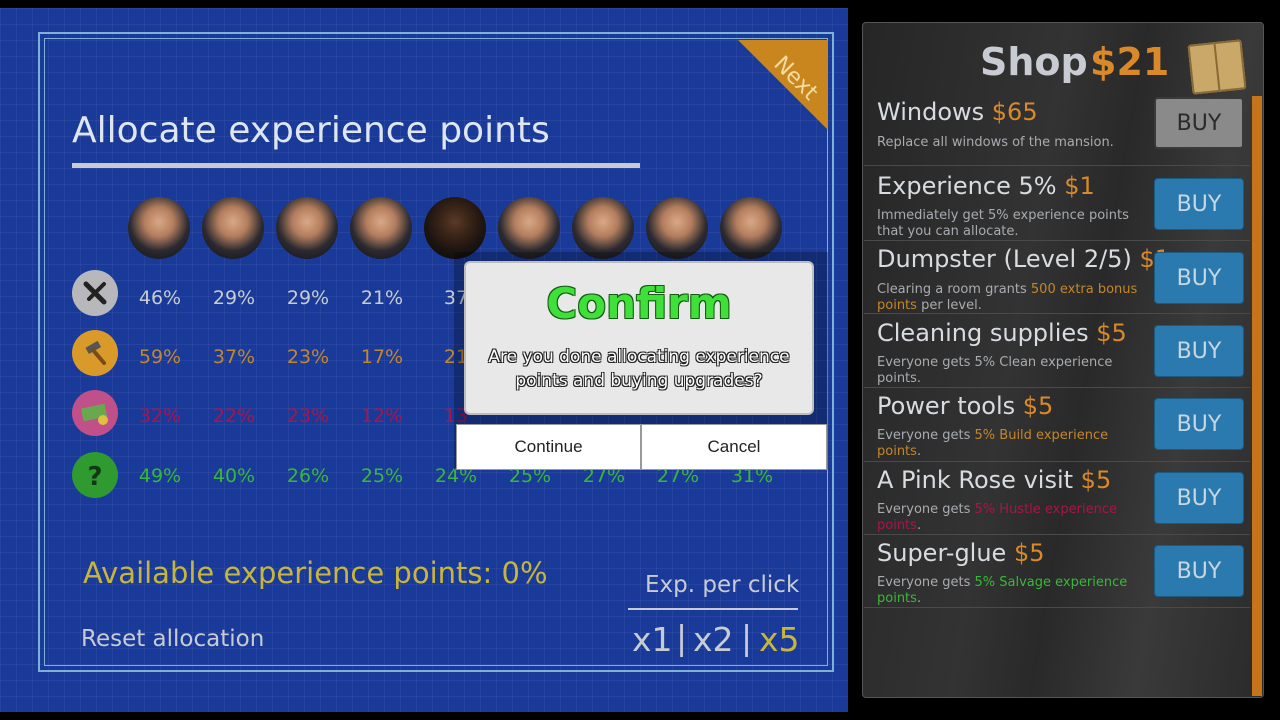 The image size is (1280, 720). What do you see at coordinates (382, 357) in the screenshot?
I see `stat-cell: 17%` at bounding box center [382, 357].